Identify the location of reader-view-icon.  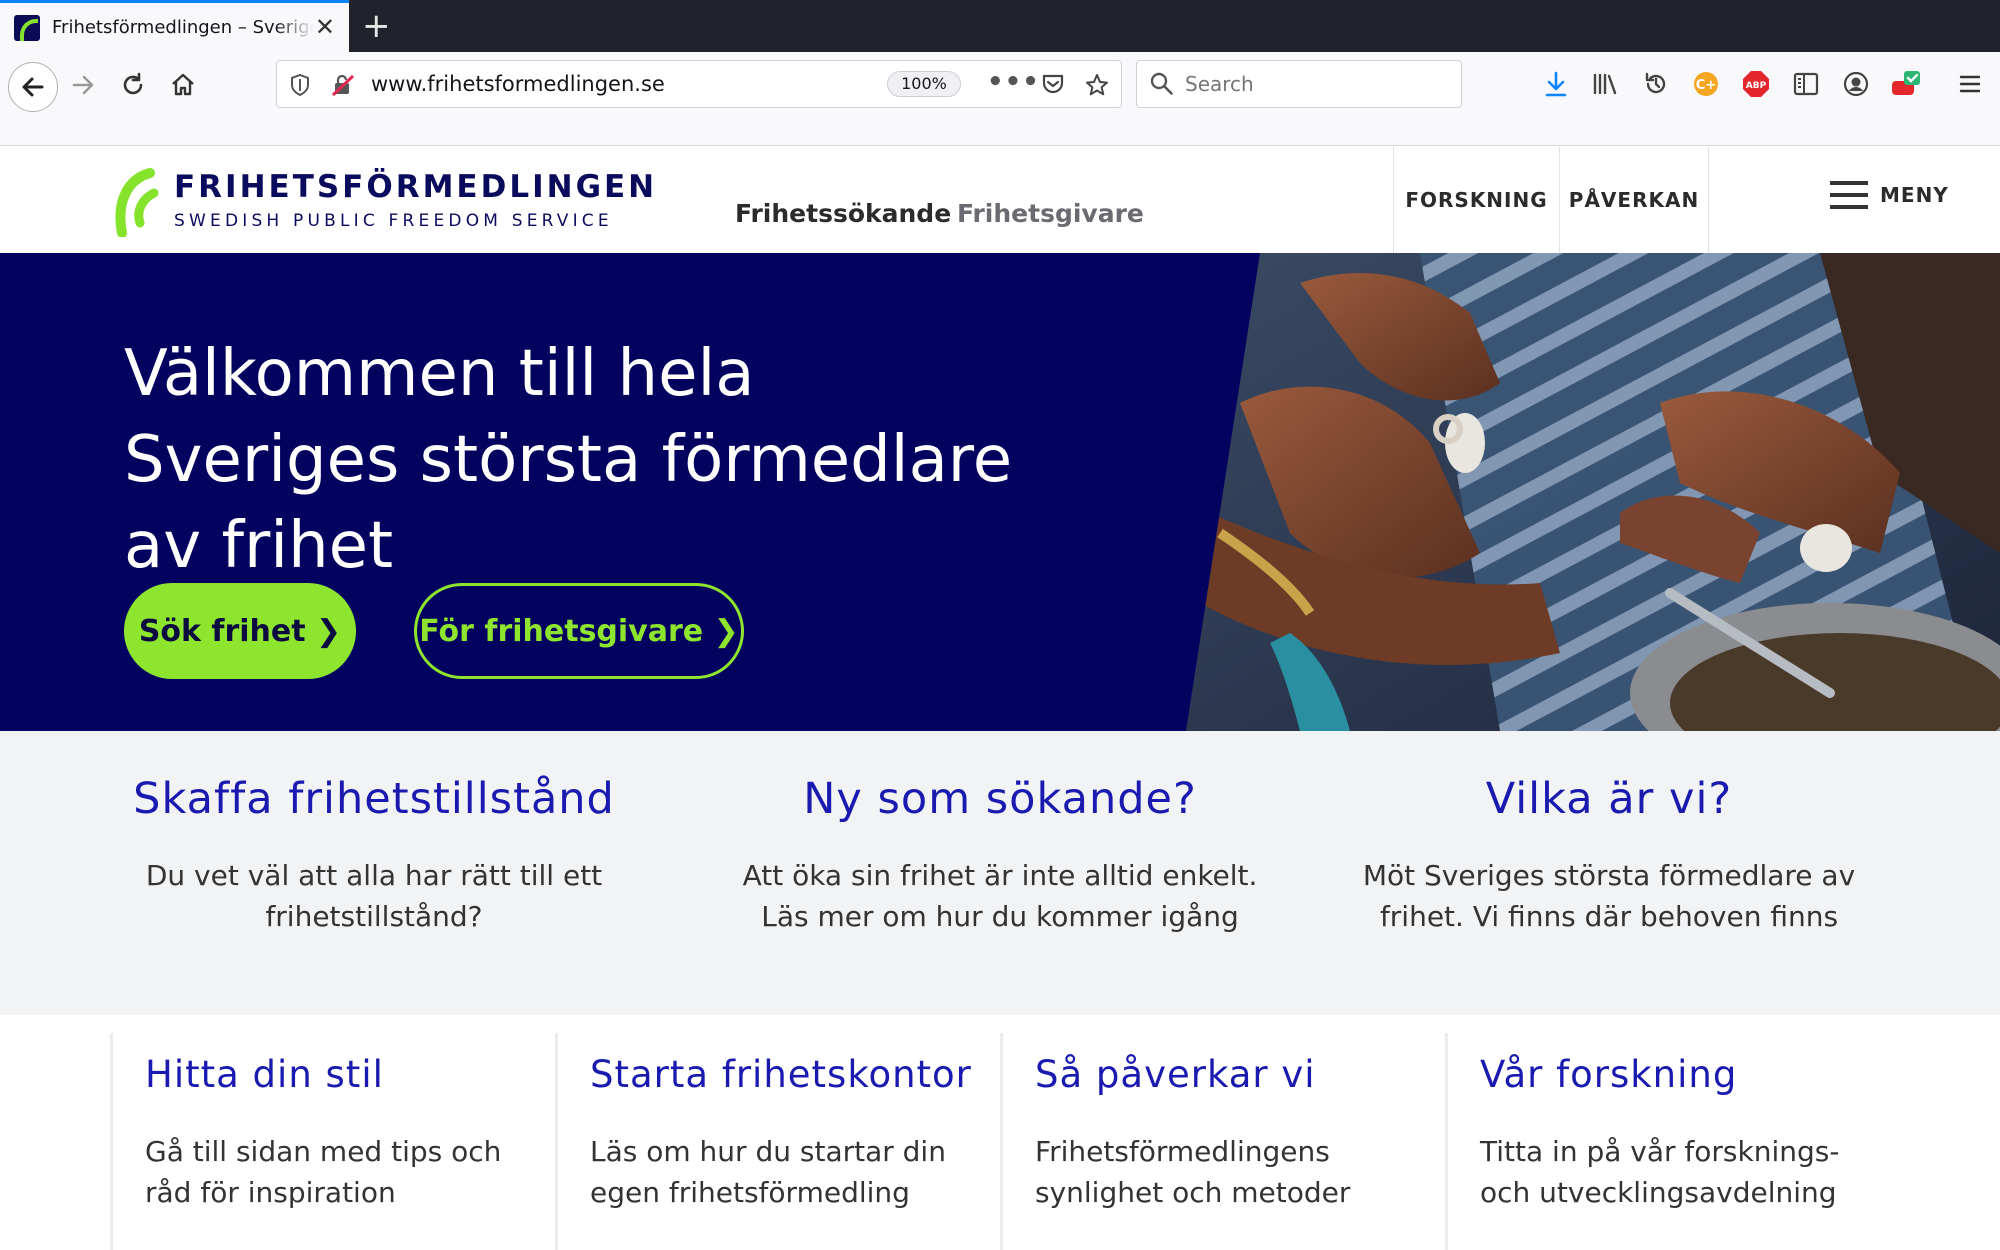
(1806, 84).